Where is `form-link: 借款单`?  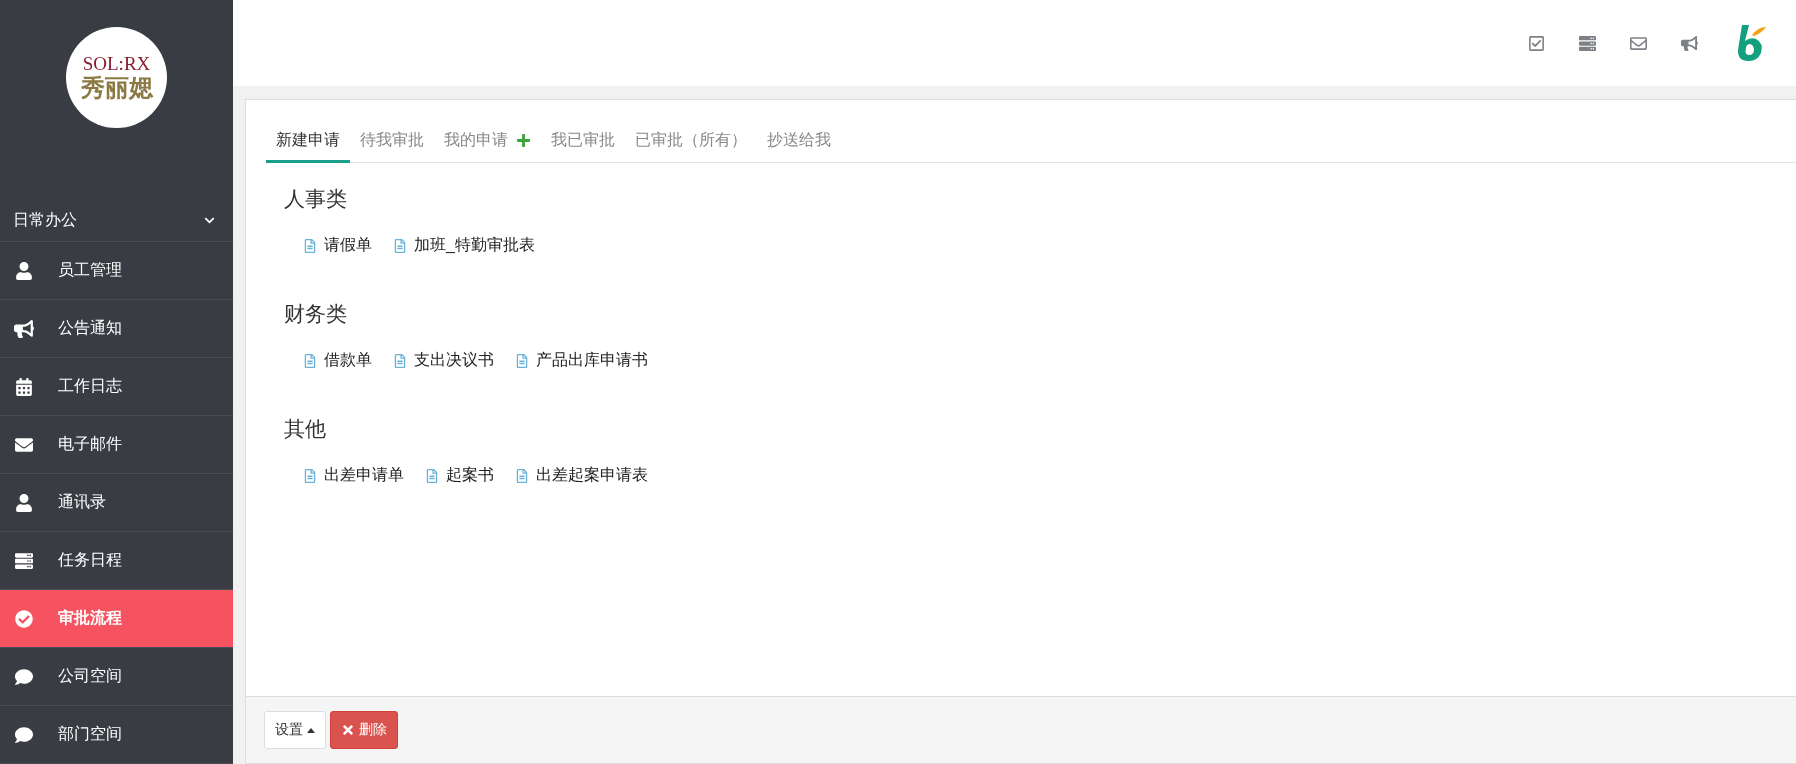
form-link: 借款单 is located at coordinates (338, 360).